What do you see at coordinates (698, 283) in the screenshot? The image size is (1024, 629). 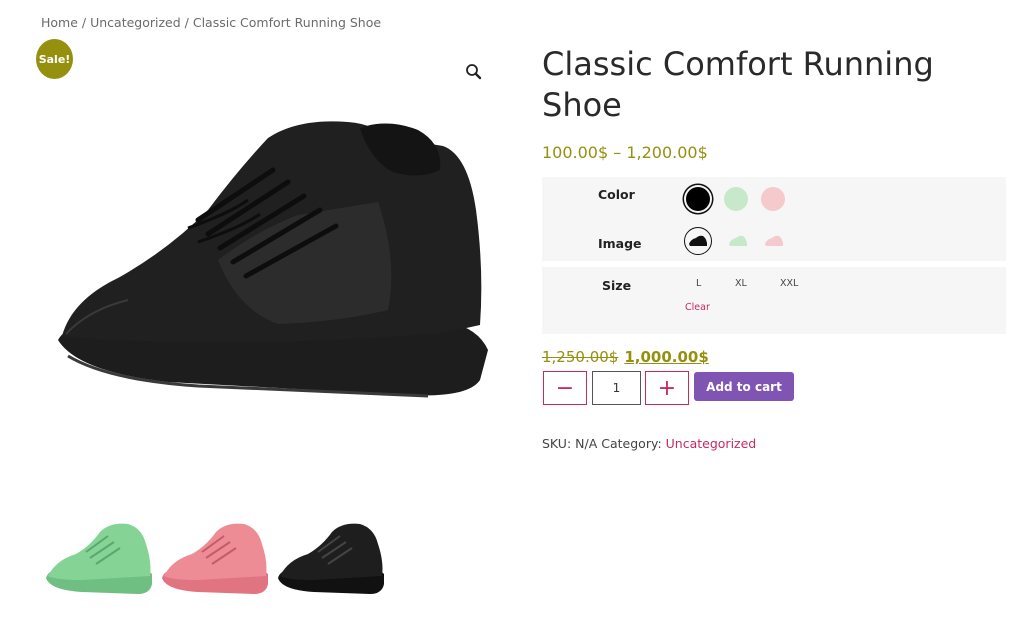 I see `size-option-l: L` at bounding box center [698, 283].